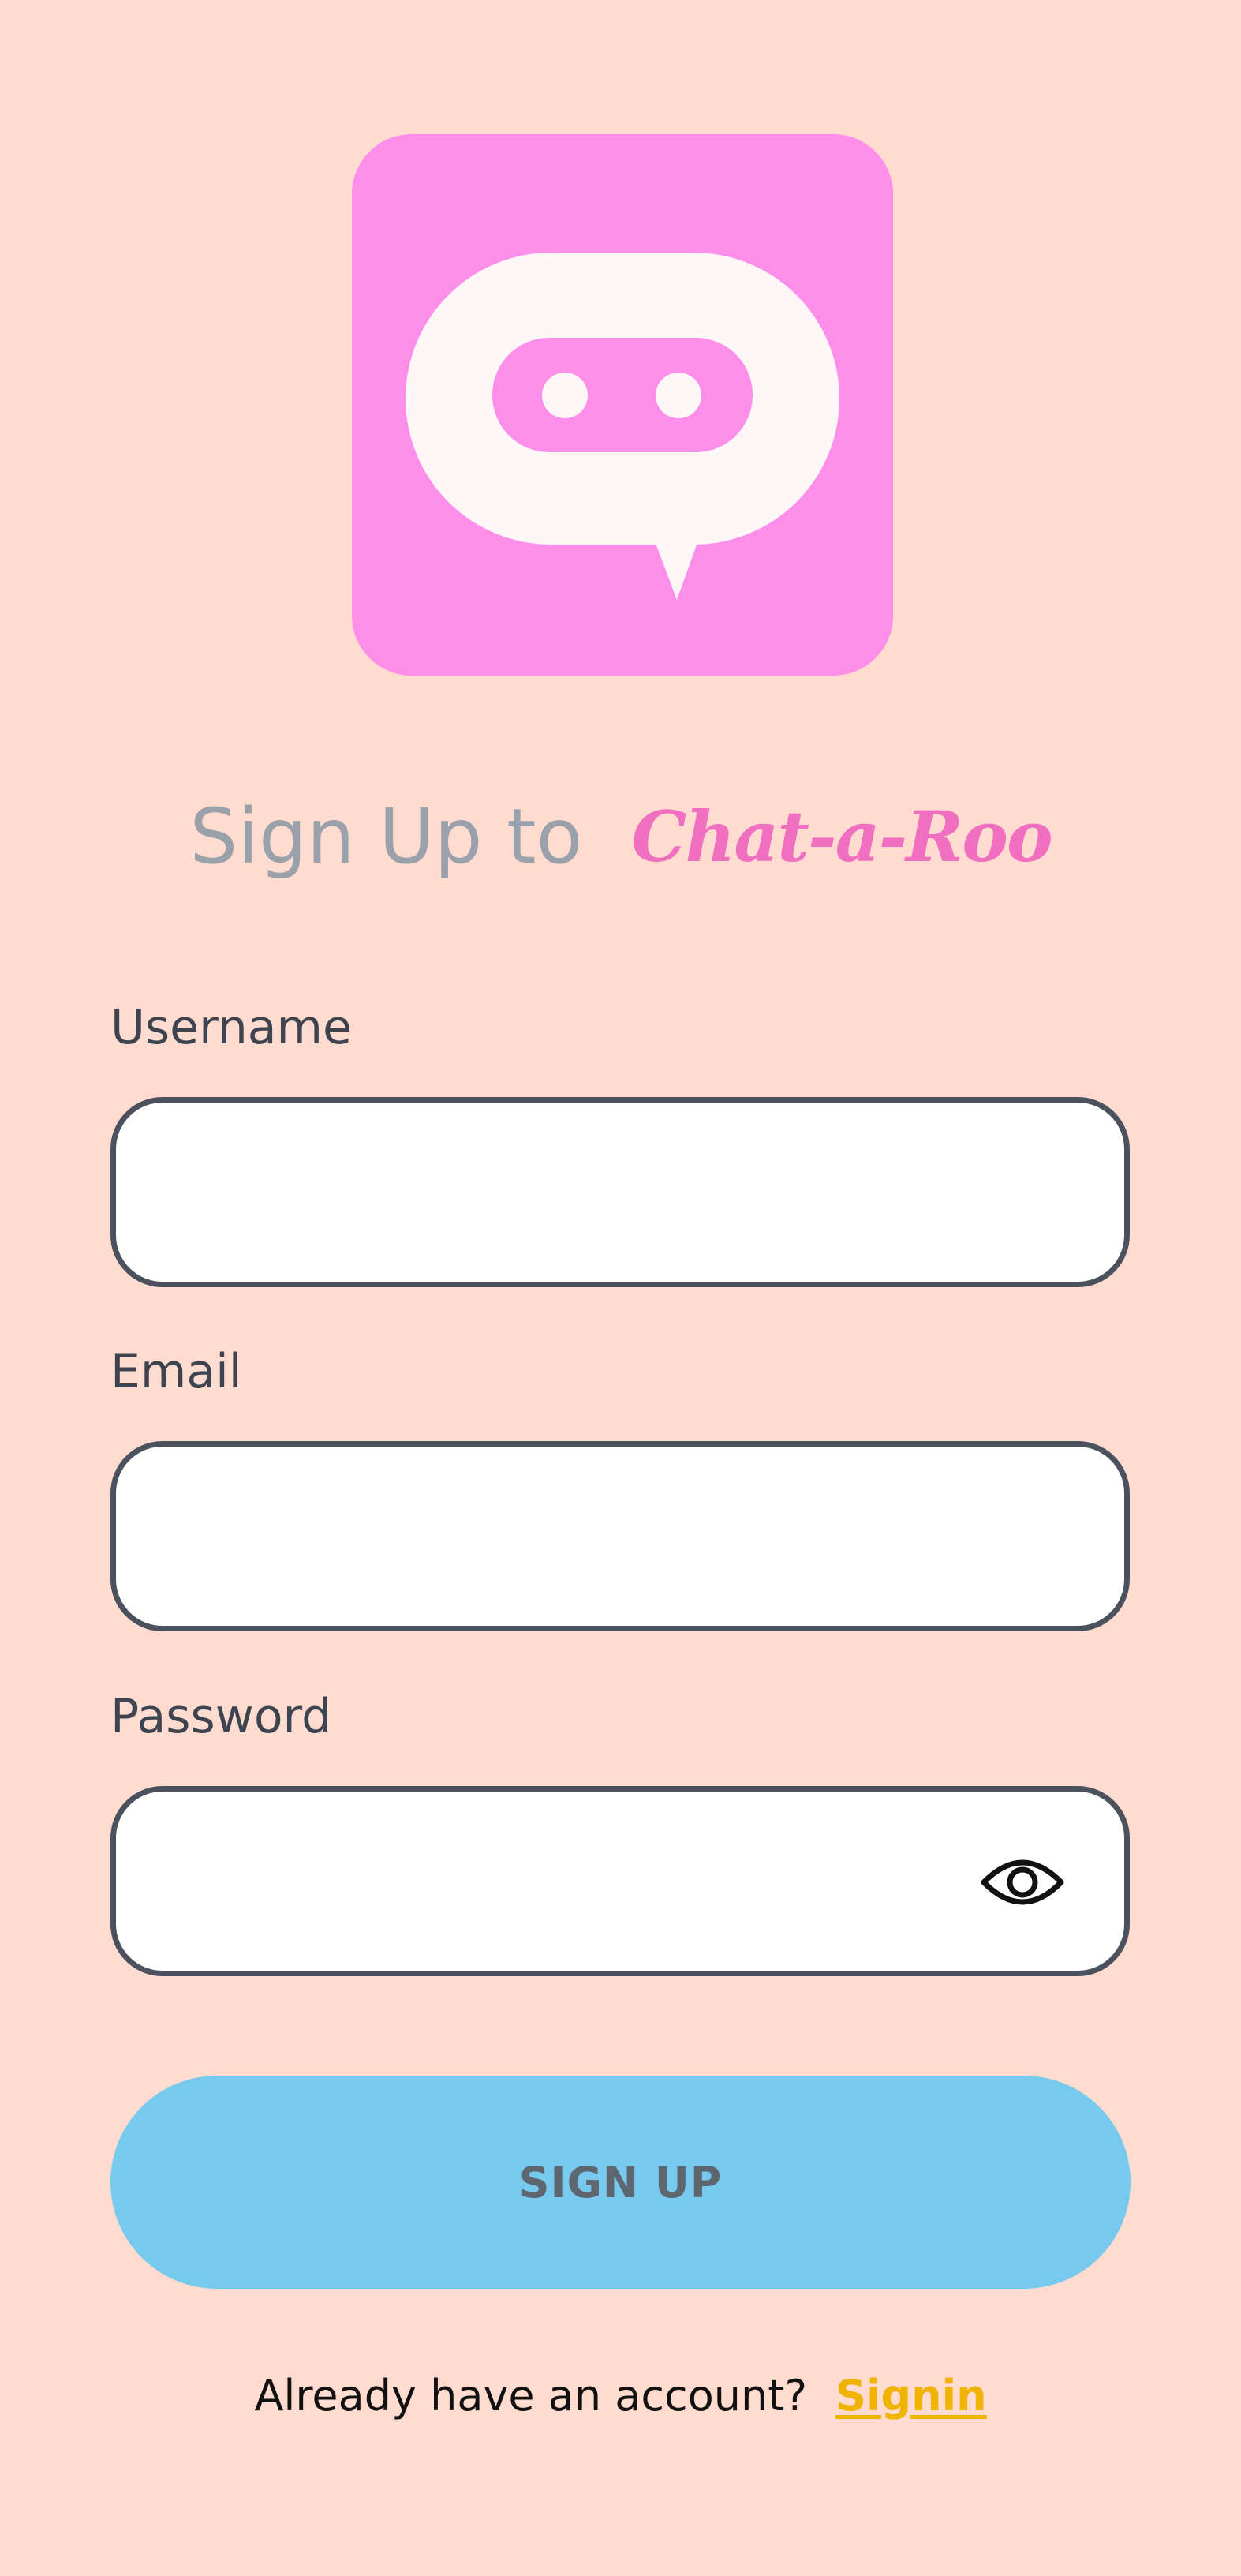 This screenshot has height=2576, width=1241. I want to click on brand-name: Chat-a-Roo, so click(841, 837).